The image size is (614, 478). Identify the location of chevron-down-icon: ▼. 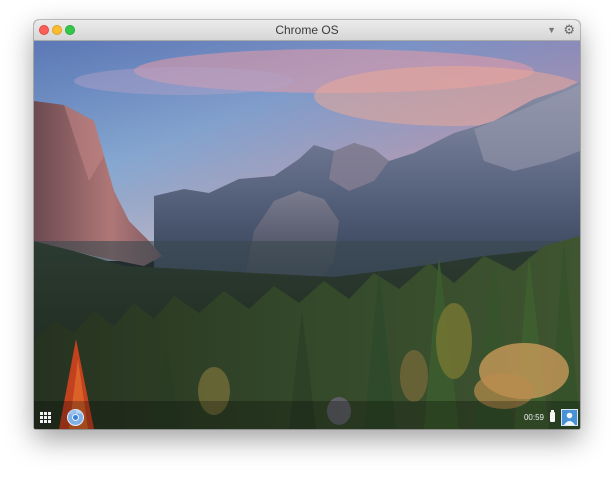
(551, 30).